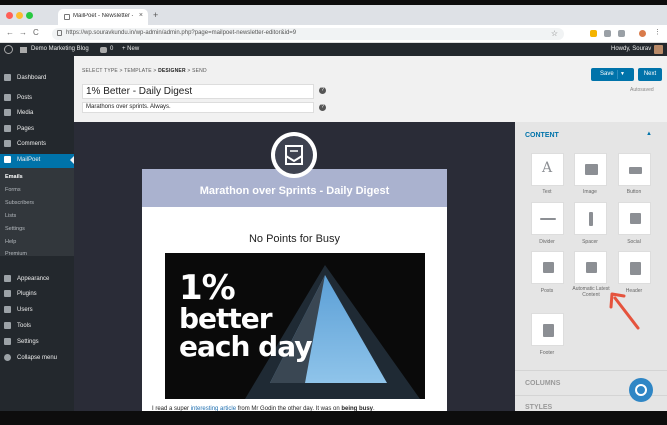  What do you see at coordinates (634, 169) in the screenshot?
I see `button-block` at bounding box center [634, 169].